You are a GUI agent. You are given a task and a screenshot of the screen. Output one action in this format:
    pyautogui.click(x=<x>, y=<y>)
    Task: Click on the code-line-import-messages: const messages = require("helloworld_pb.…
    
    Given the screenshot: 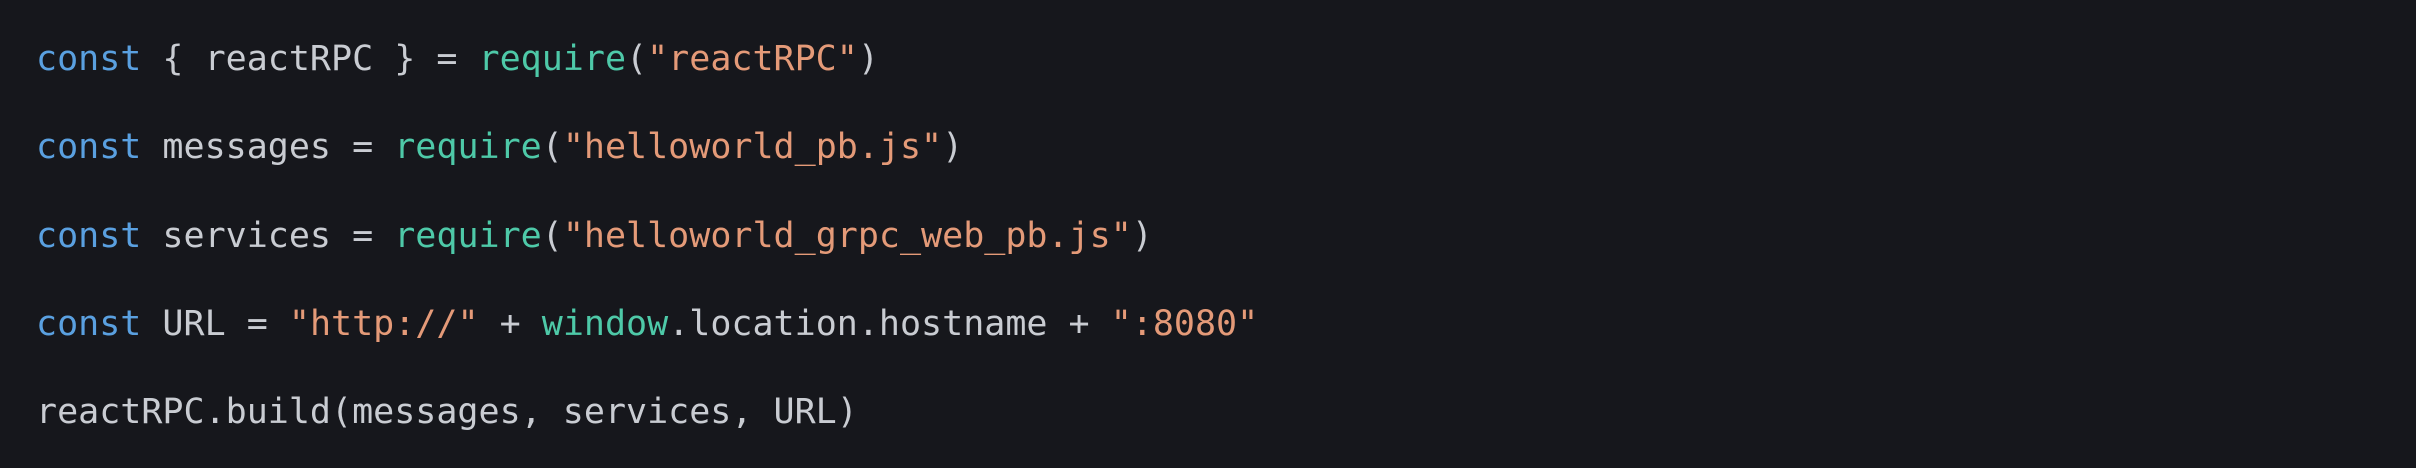 What is the action you would take?
    pyautogui.click(x=499, y=147)
    